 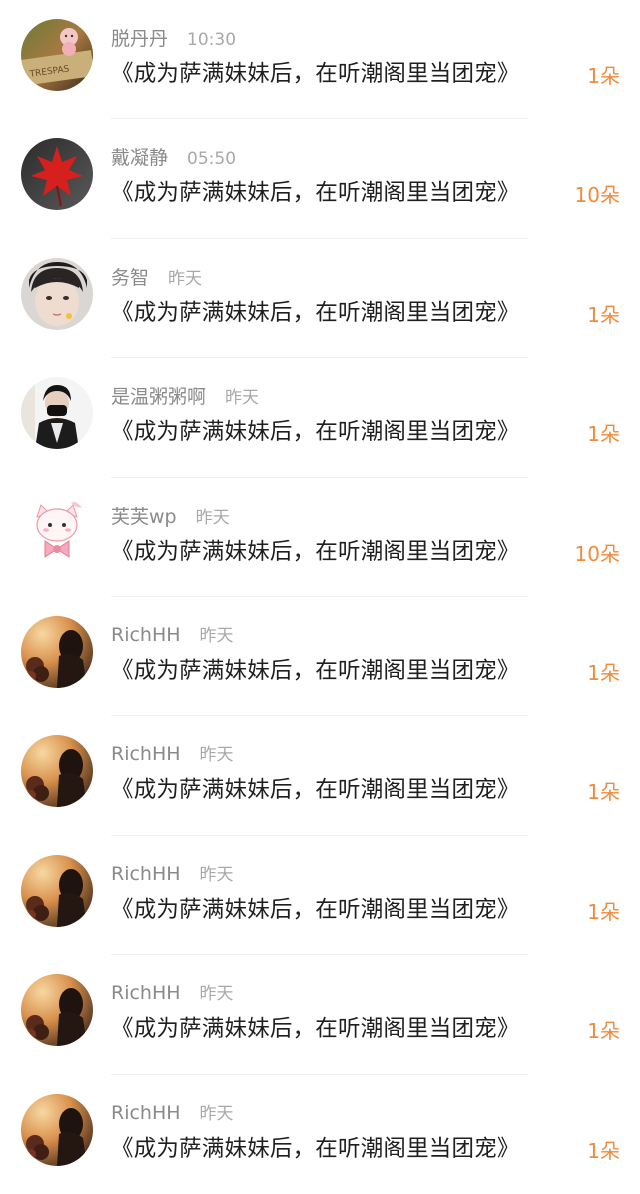 I want to click on timestamp: 05:50, so click(x=212, y=159).